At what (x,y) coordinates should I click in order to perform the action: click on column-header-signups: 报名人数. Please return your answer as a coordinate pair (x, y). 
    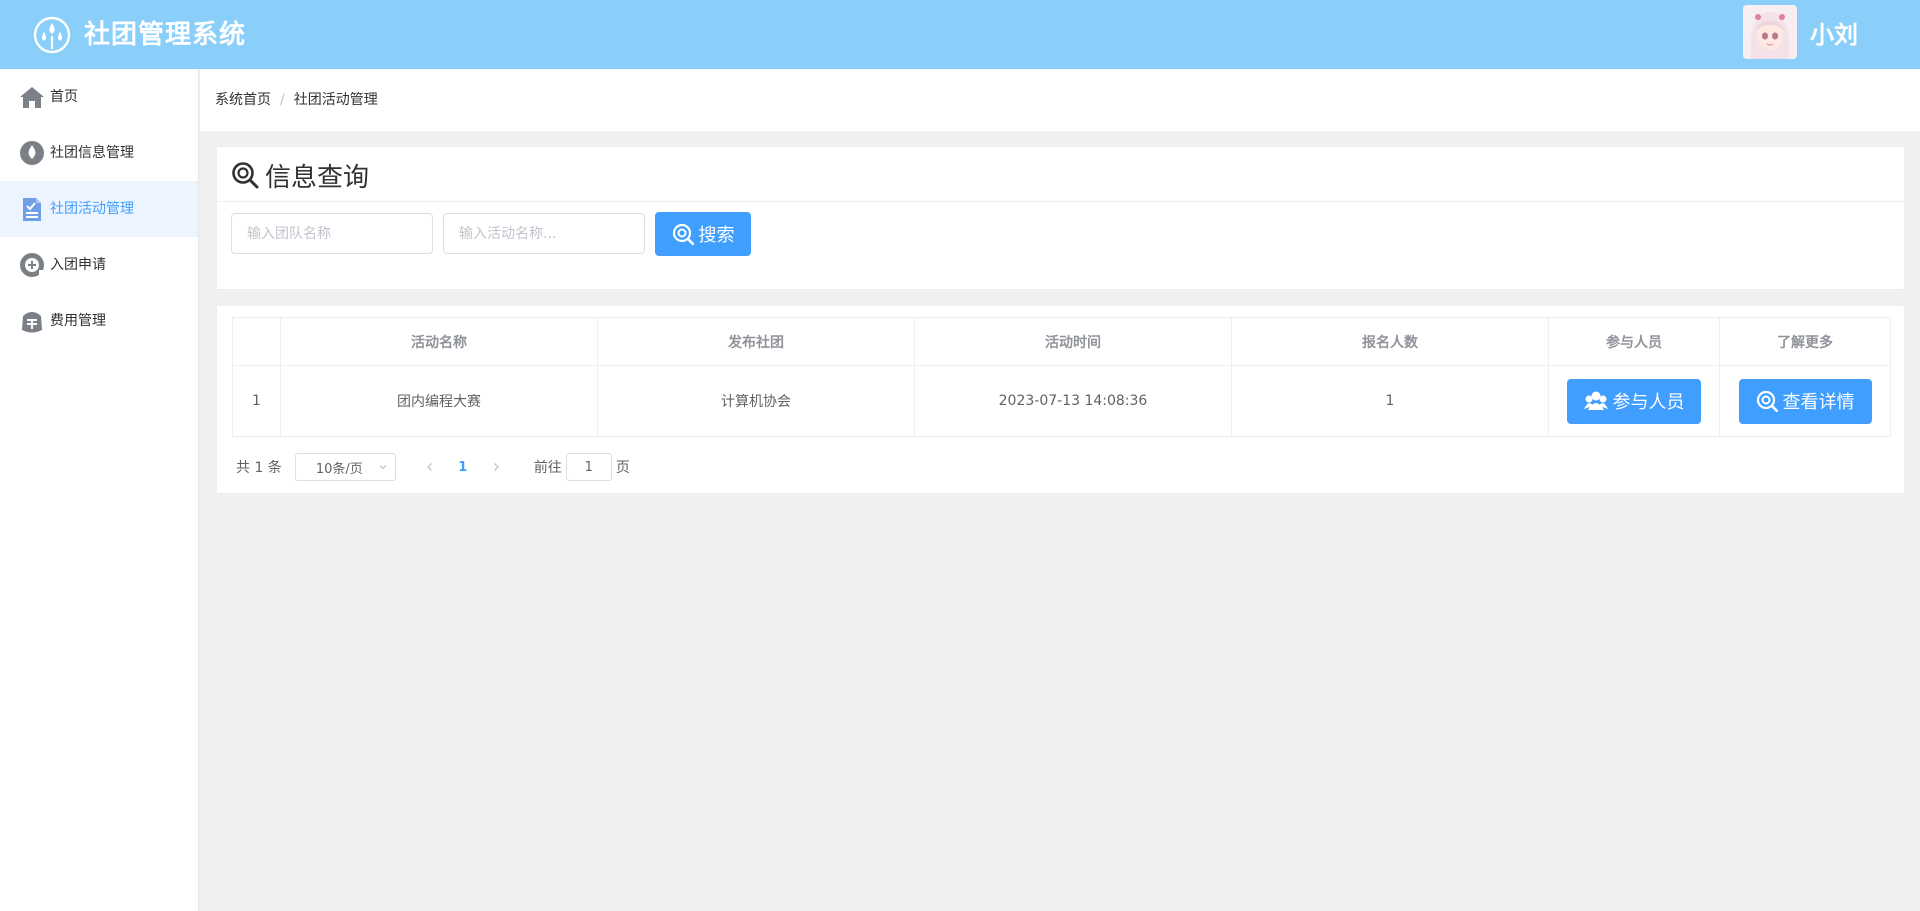
    Looking at the image, I should click on (1390, 341).